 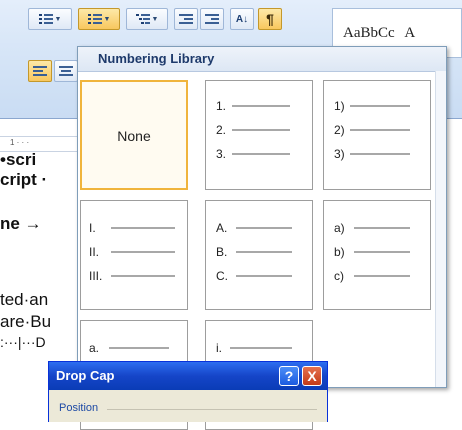 I want to click on sort-icon: A↓, so click(x=242, y=19).